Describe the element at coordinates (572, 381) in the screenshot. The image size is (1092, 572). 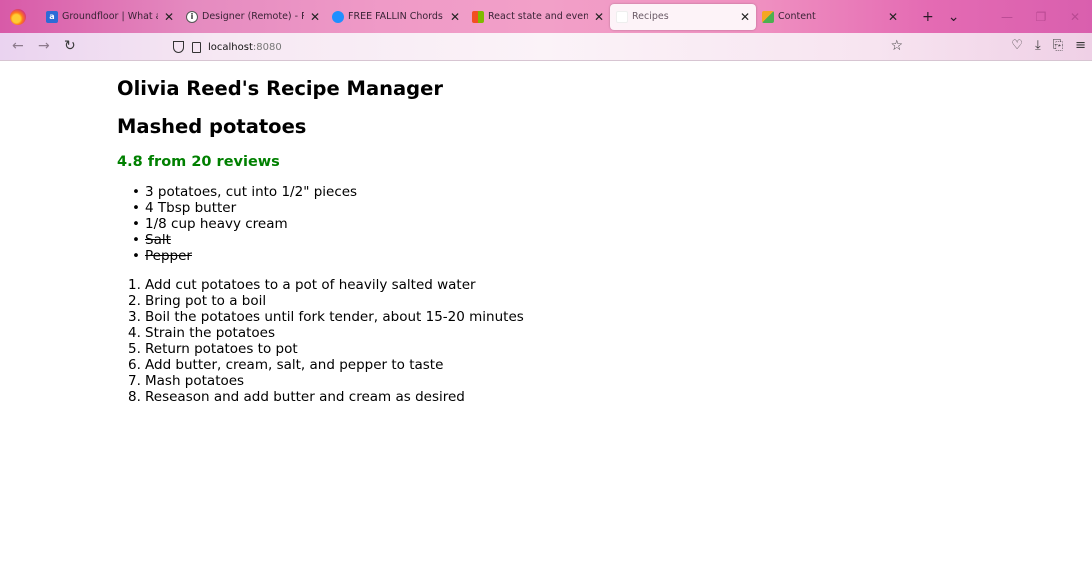
I see `instruction-step: 7. Mash potatoes` at that location.